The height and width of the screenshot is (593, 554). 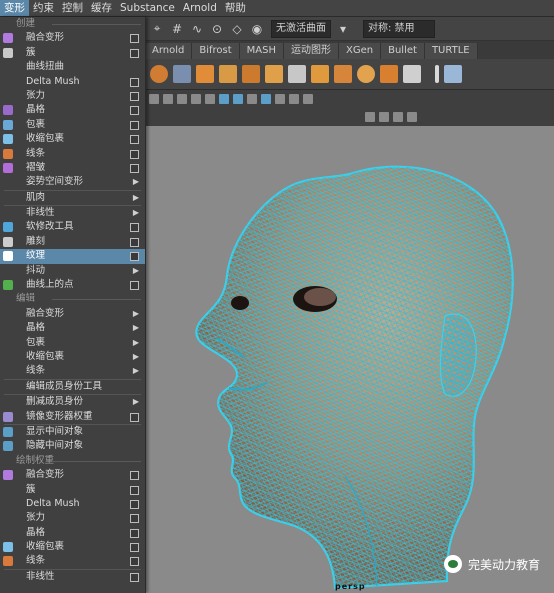 What do you see at coordinates (72, 446) in the screenshot?
I see `menu-item: 隐藏中间对象` at bounding box center [72, 446].